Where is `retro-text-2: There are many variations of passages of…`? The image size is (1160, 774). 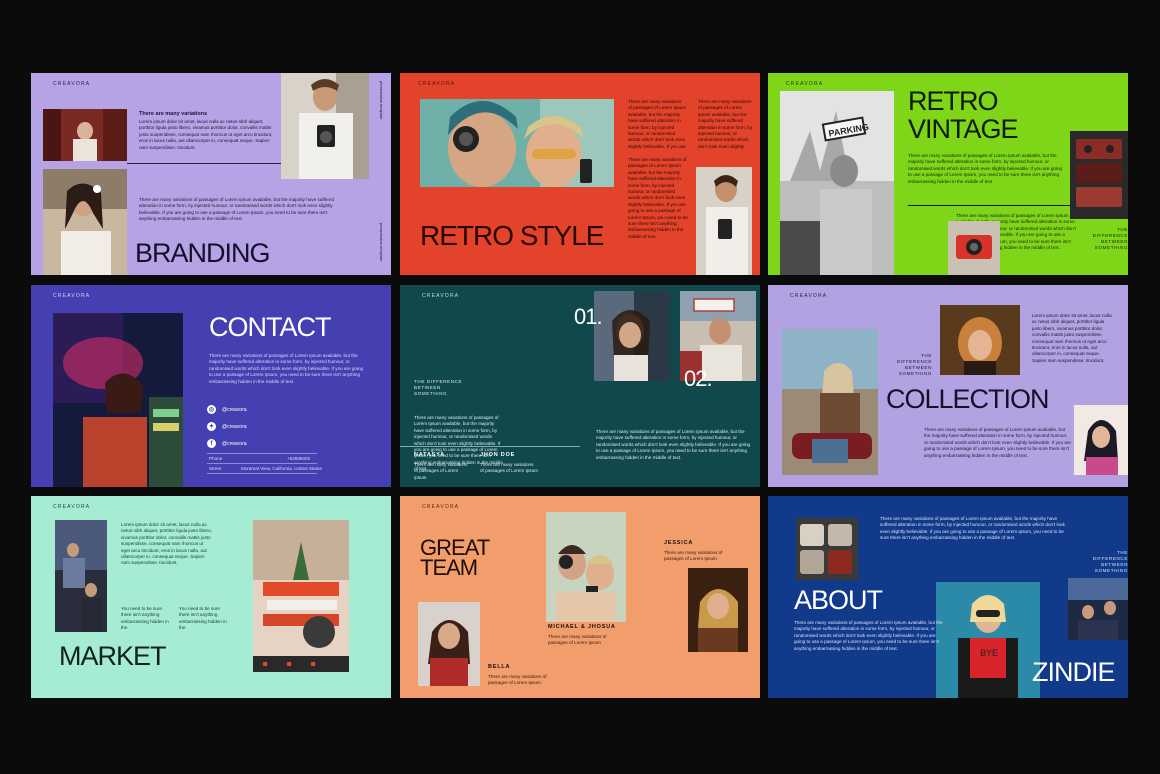
retro-text-2: There are many variations of passages of… is located at coordinates (725, 124).